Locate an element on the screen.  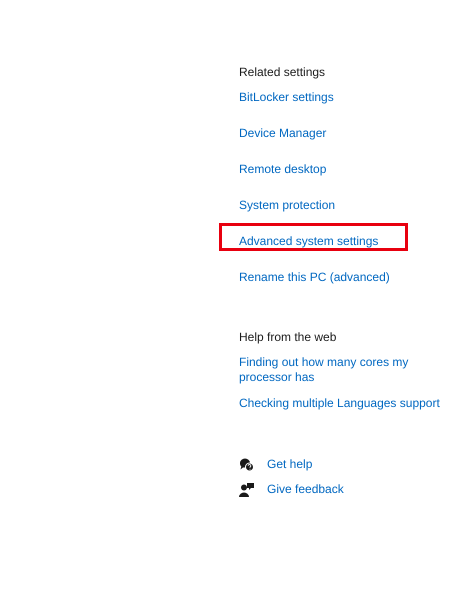
section-heading: Help from the web is located at coordinates (287, 337).